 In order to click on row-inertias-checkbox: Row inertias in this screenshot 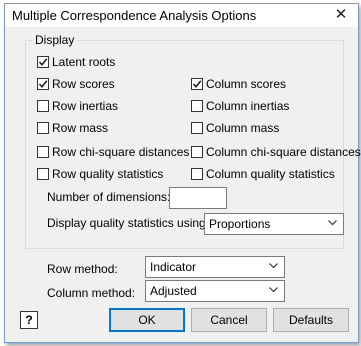, I will do `click(77, 106)`.